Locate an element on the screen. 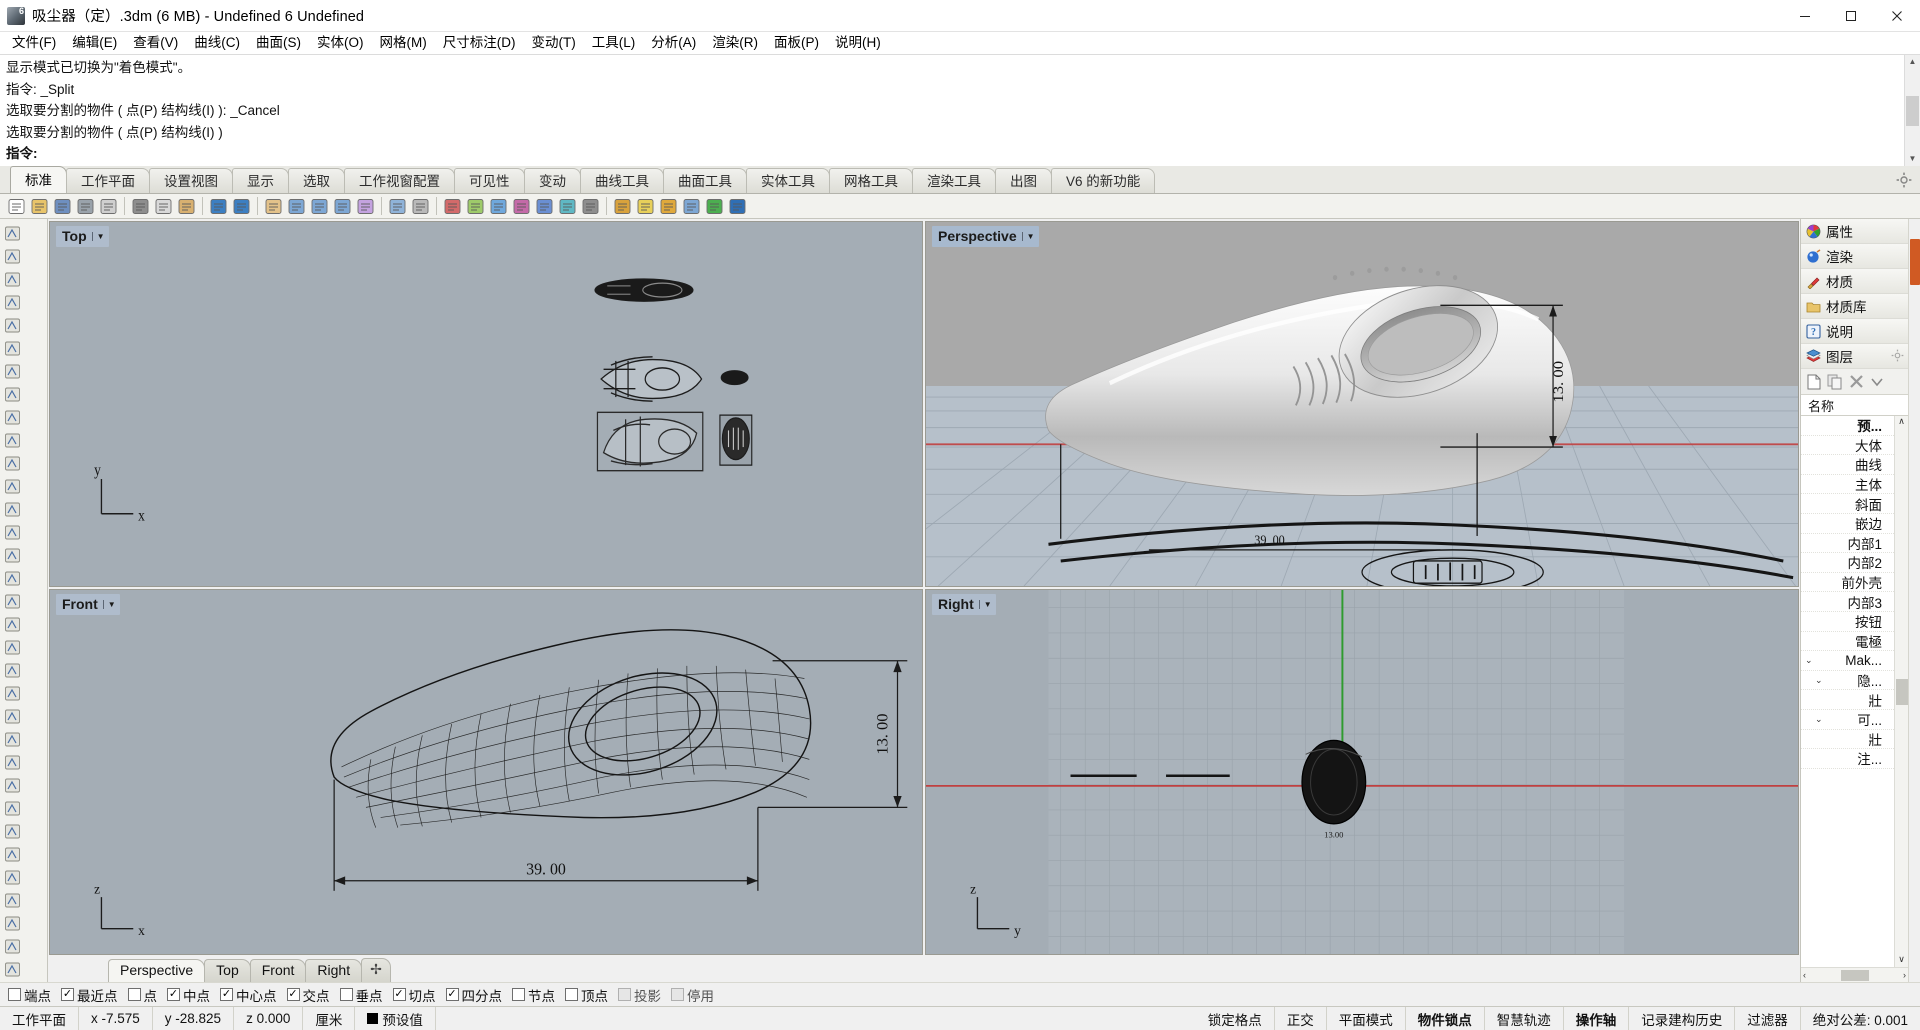 The width and height of the screenshot is (1920, 1030). viewport-tab-right: Right is located at coordinates (334, 970).